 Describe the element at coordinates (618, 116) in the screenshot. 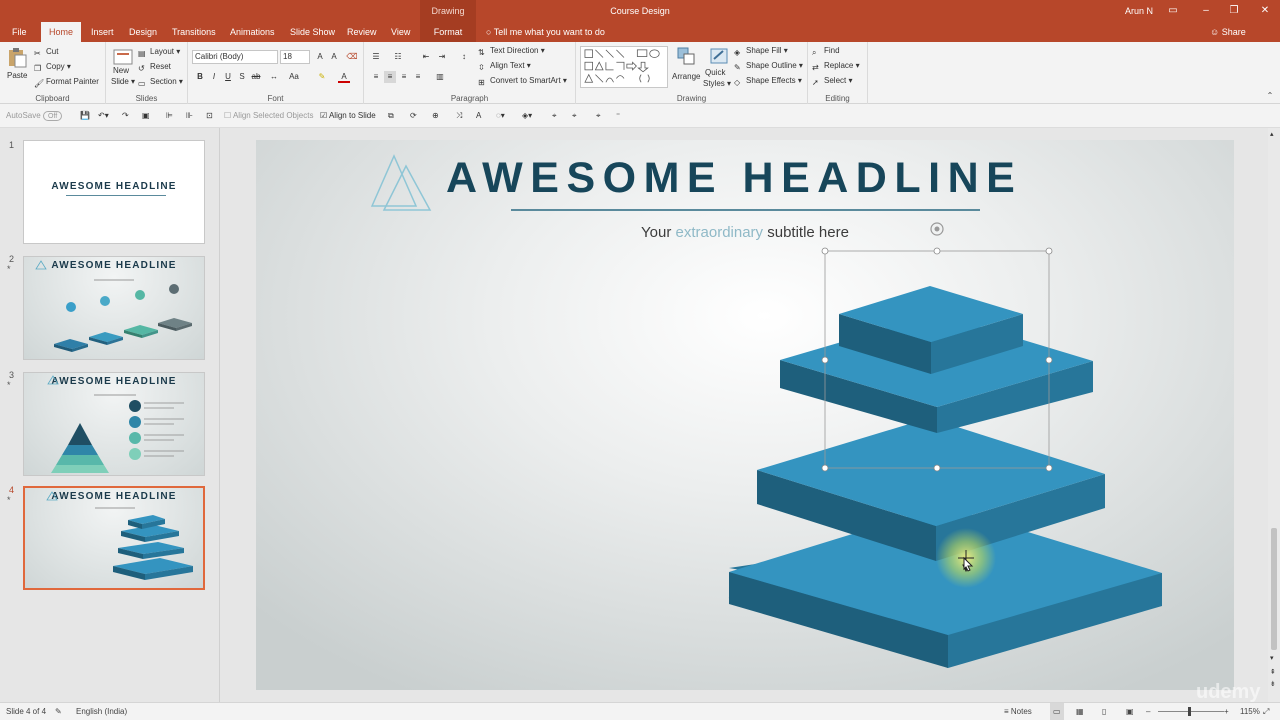

I see `customize-qat-icon: ⁼` at that location.